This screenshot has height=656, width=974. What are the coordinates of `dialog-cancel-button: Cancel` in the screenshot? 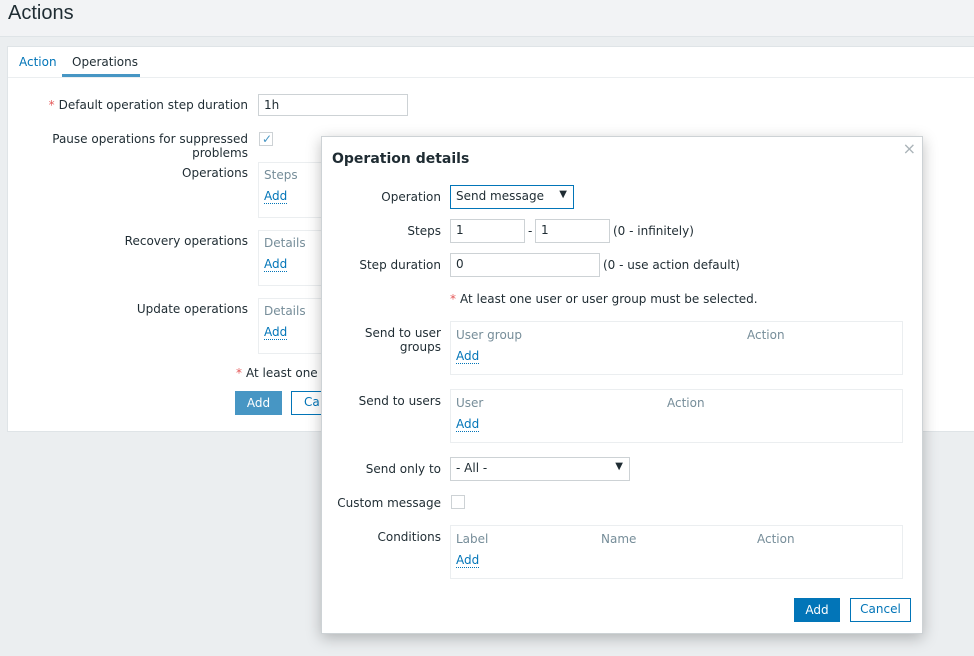 It's located at (880, 610).